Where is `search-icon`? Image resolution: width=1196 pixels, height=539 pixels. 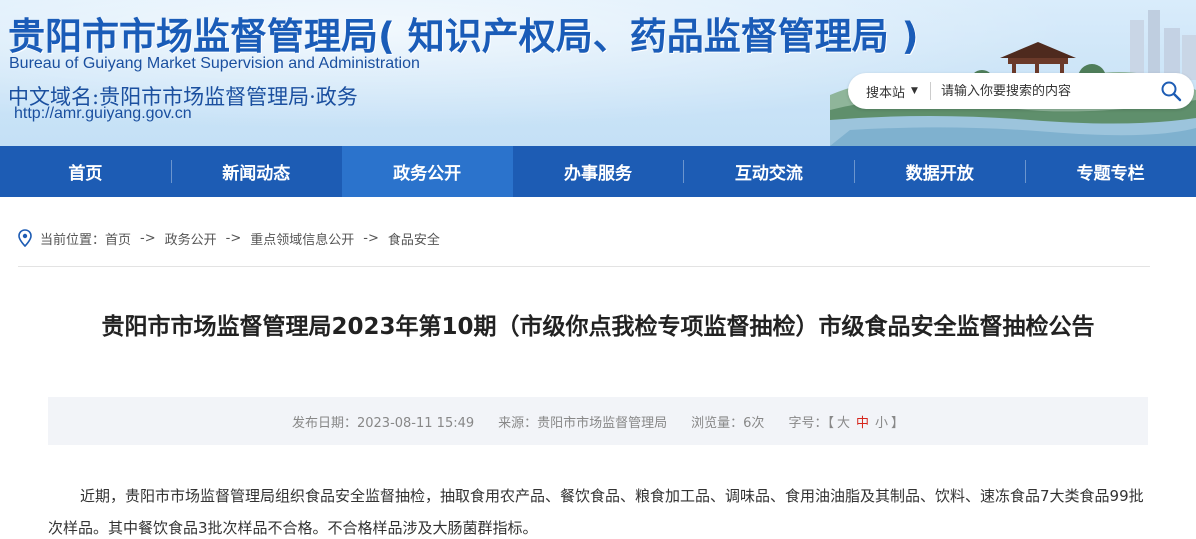
search-icon is located at coordinates (1171, 91).